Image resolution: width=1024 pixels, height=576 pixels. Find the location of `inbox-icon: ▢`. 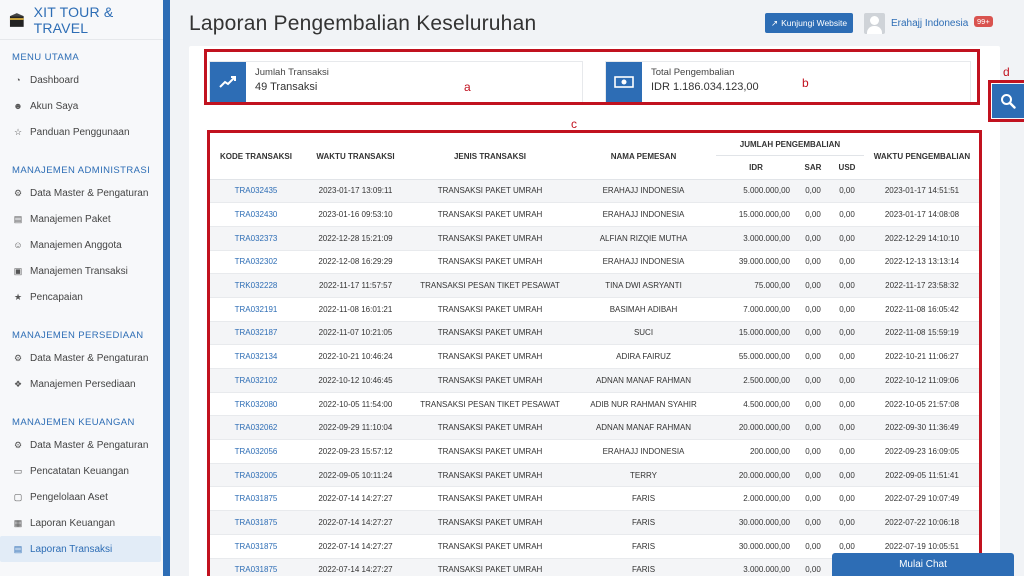

inbox-icon: ▢ is located at coordinates (18, 496).